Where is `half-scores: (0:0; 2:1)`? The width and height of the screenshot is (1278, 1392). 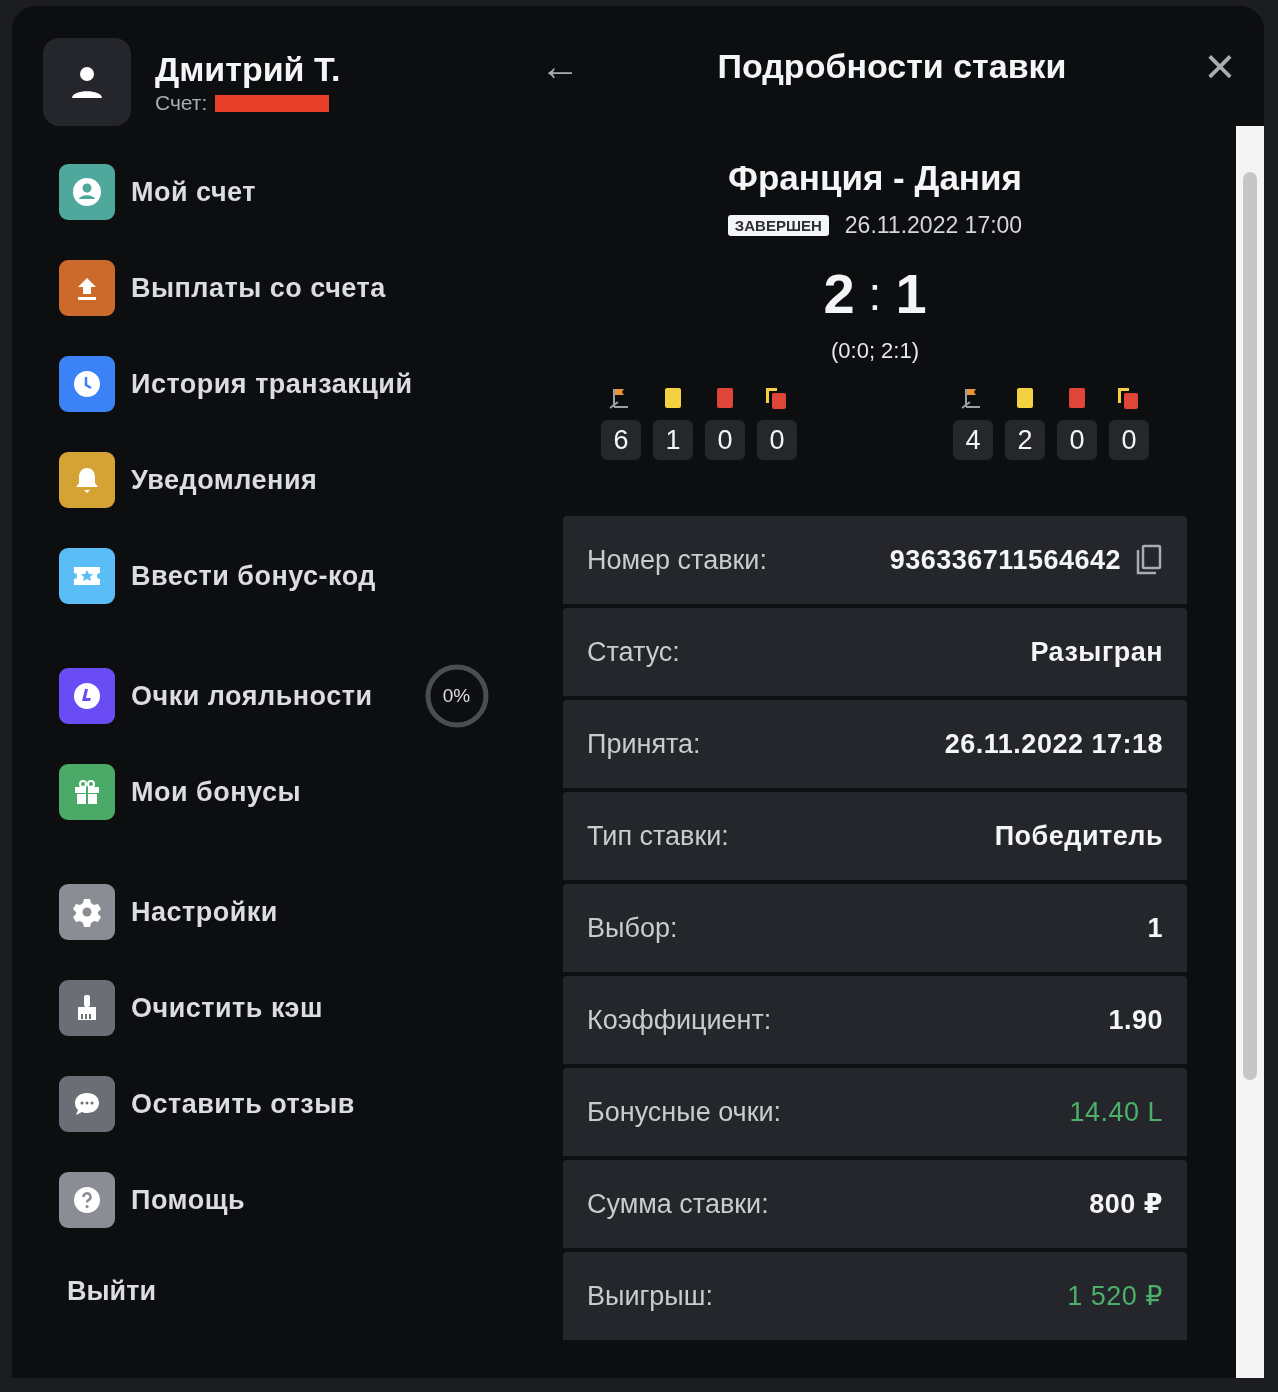
half-scores: (0:0; 2:1) is located at coordinates (874, 351).